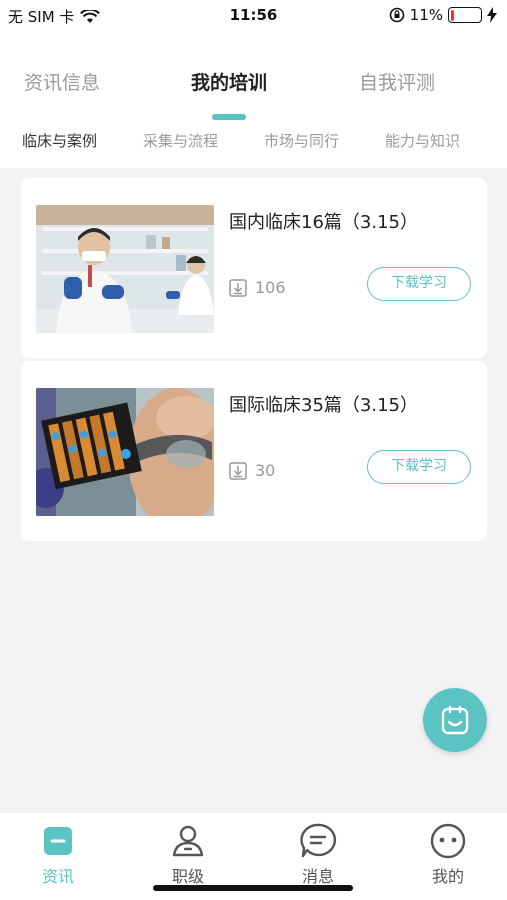 The image size is (507, 900). I want to click on lab-scientist-thumbnail, so click(125, 269).